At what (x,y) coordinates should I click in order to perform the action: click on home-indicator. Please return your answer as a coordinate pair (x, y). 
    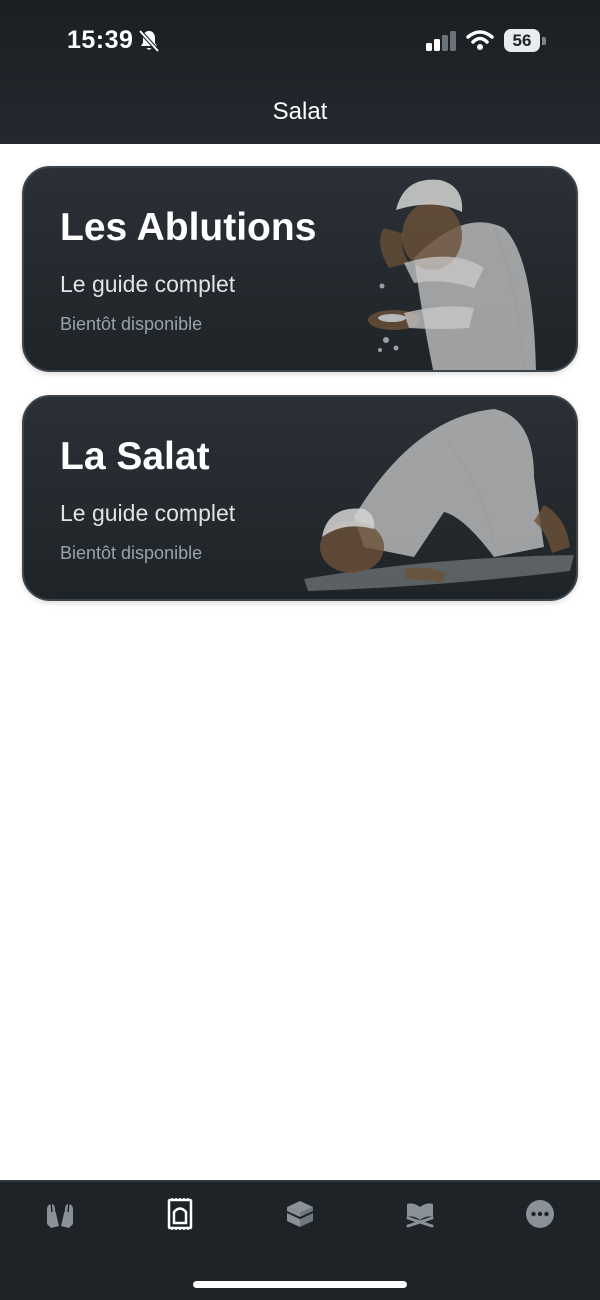
    Looking at the image, I should click on (300, 1284).